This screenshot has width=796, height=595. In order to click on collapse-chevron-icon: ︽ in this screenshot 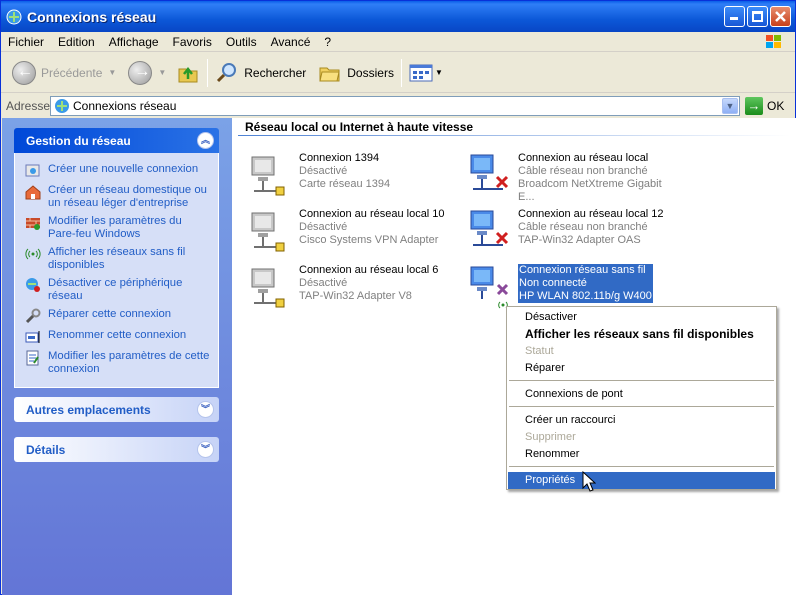, I will do `click(205, 140)`.